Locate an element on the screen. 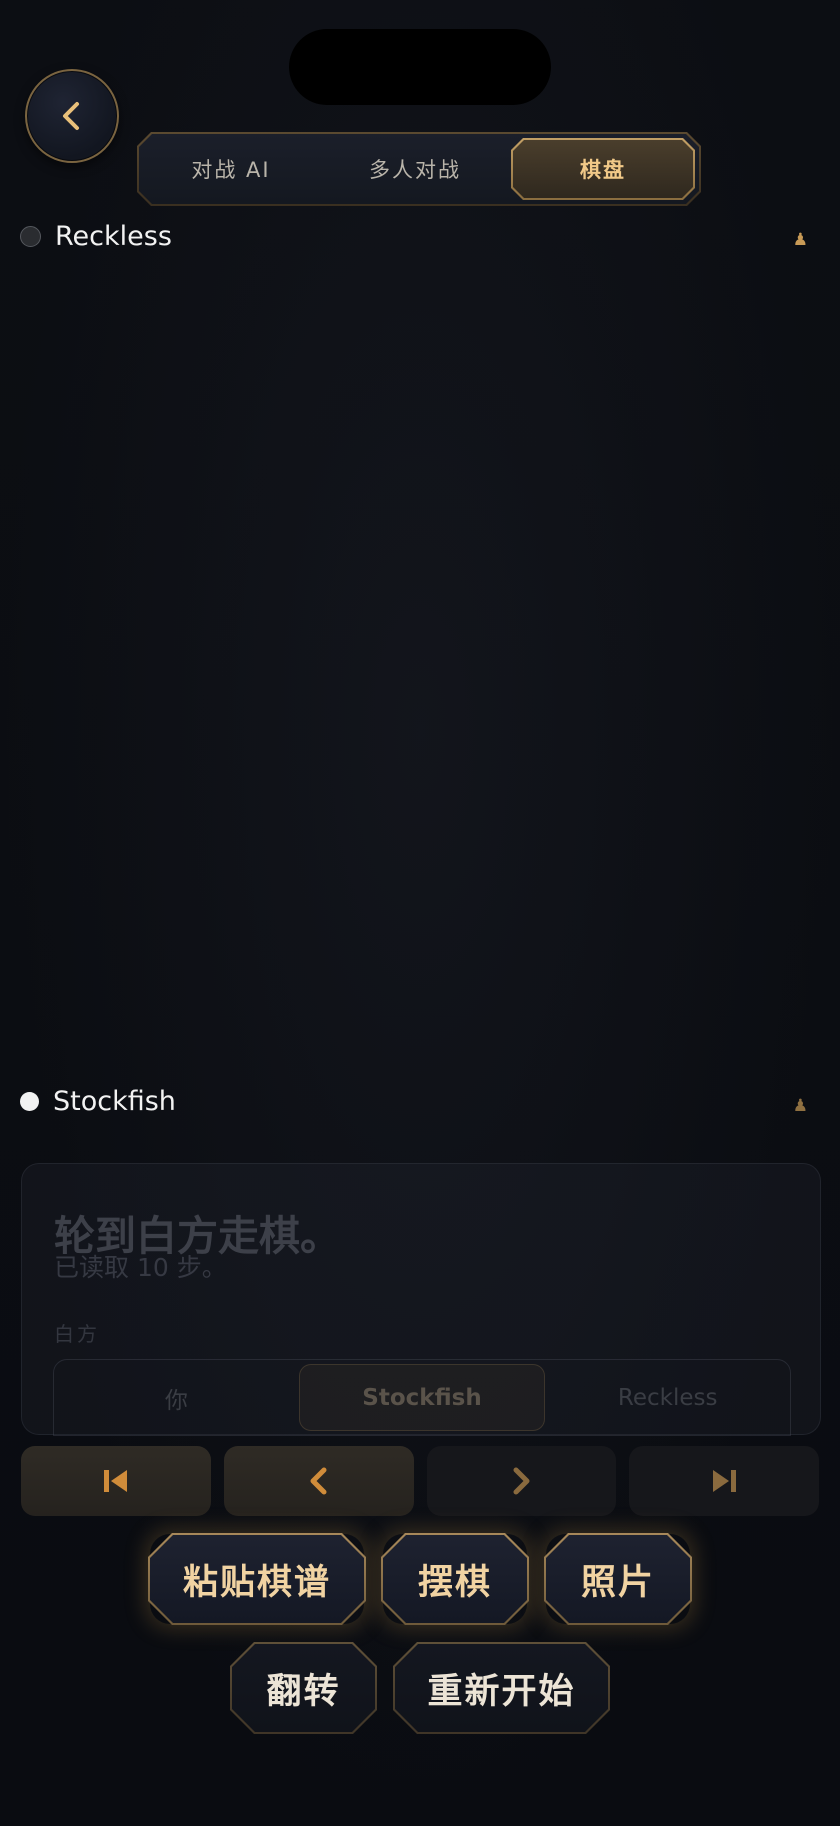  tab-board: 棋盘 is located at coordinates (603, 169).